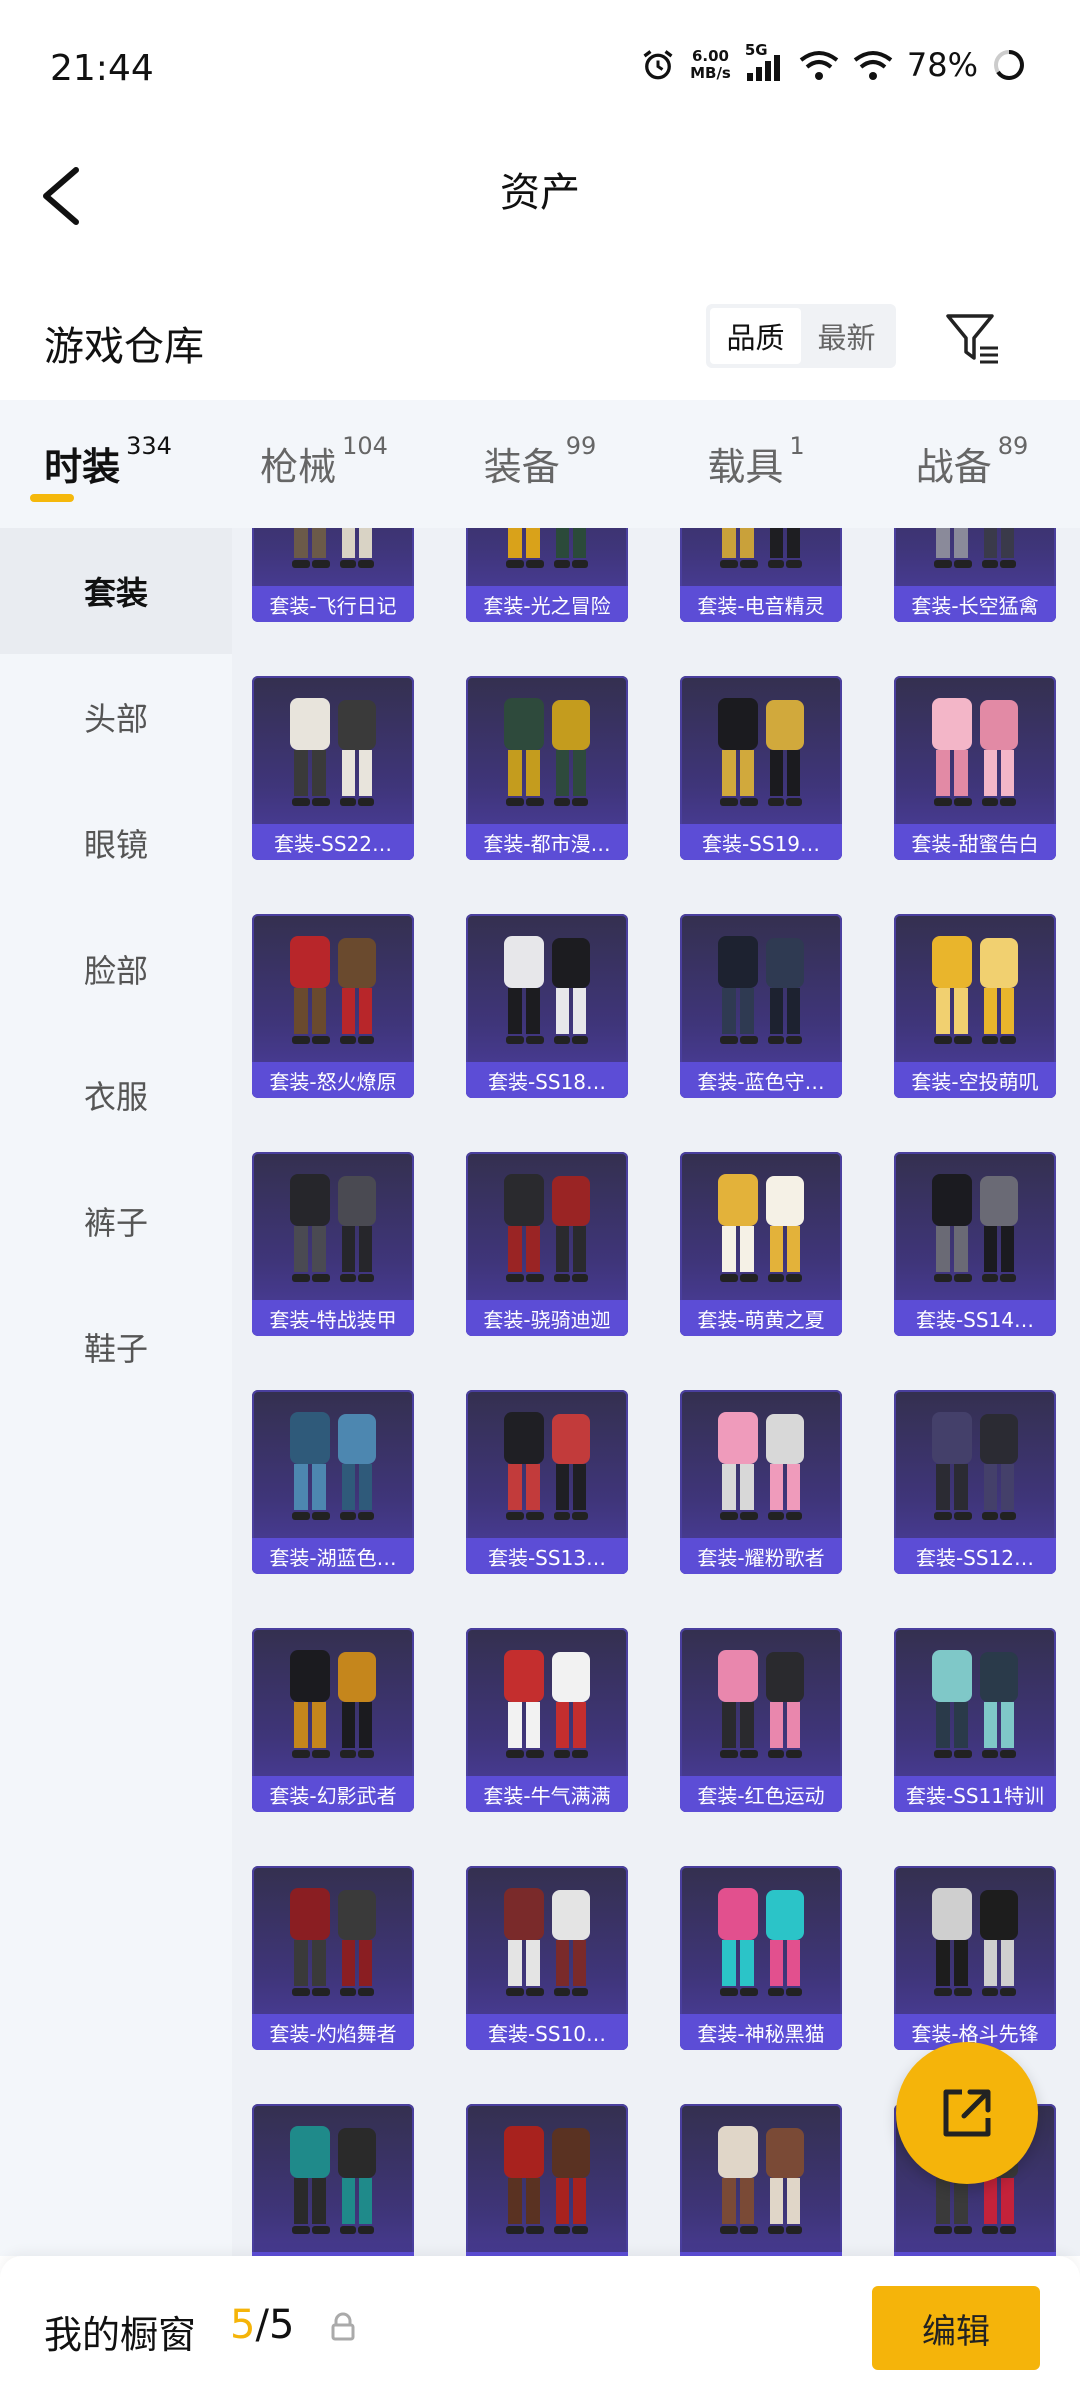 This screenshot has width=1080, height=2400. I want to click on sidebar-item-suit: 套装, so click(116, 591).